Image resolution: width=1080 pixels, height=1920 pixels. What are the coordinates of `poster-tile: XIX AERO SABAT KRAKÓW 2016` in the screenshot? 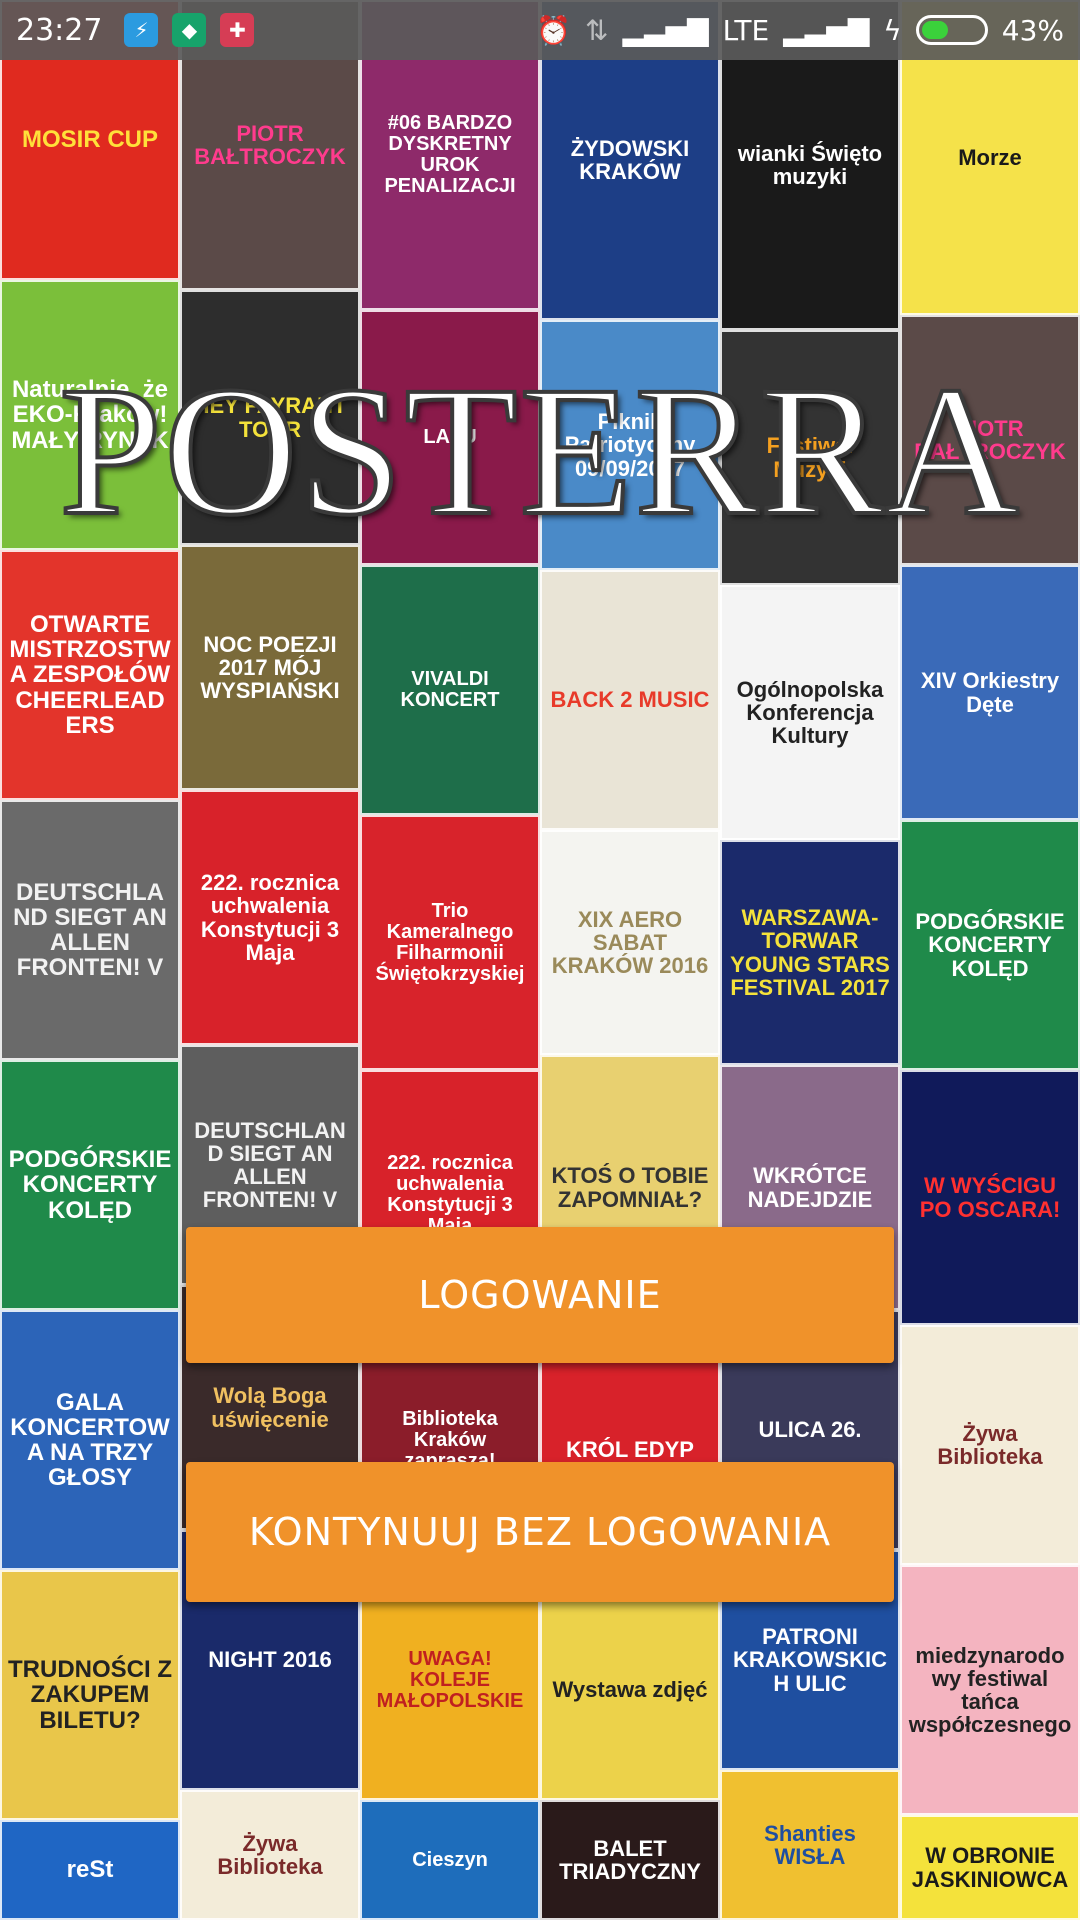 It's located at (630, 942).